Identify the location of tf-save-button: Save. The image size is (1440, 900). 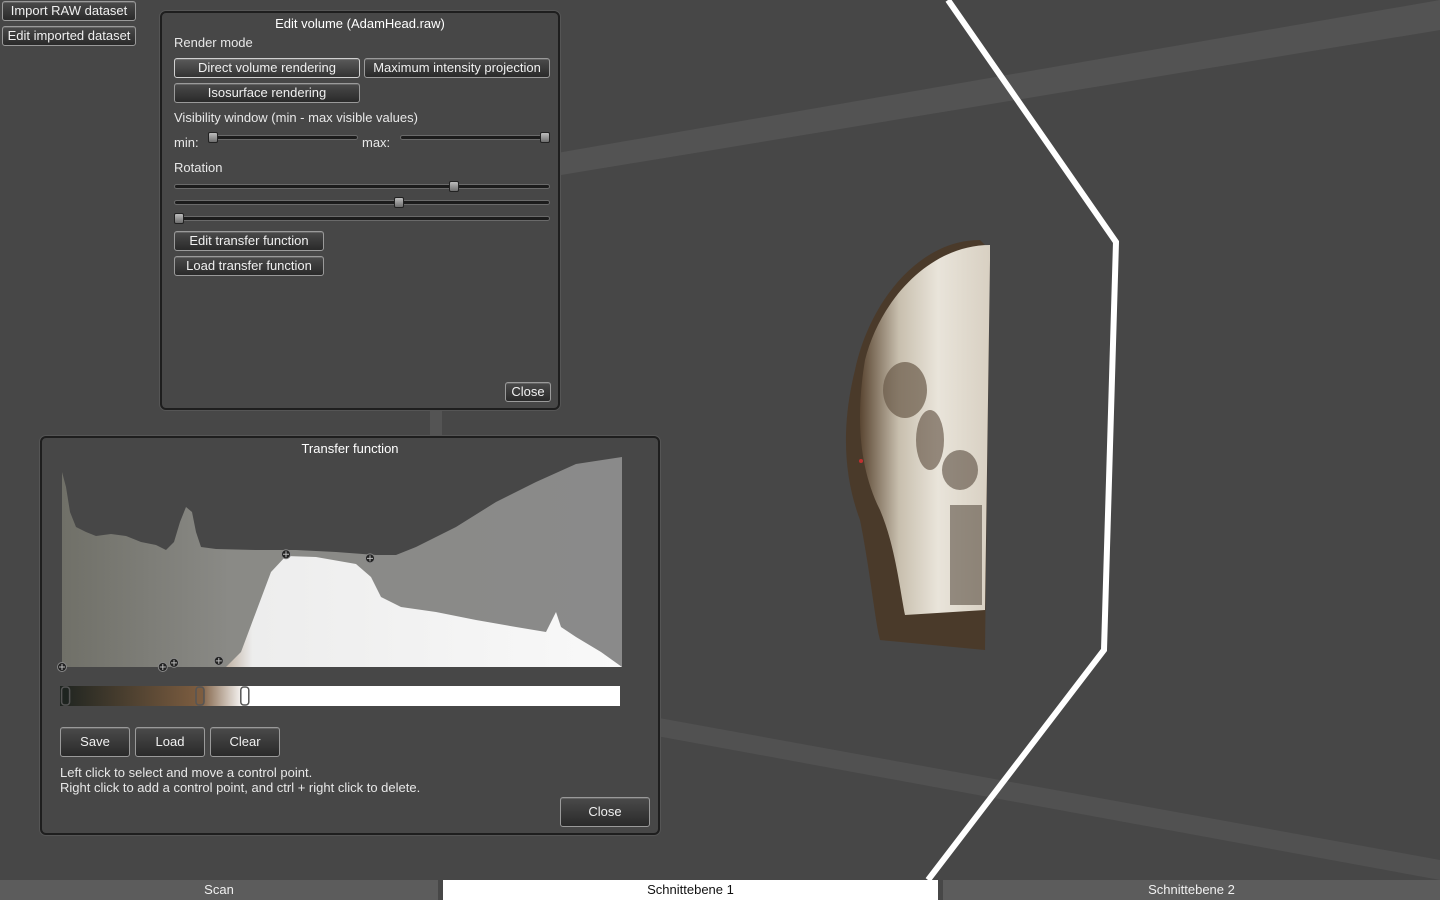
(95, 742).